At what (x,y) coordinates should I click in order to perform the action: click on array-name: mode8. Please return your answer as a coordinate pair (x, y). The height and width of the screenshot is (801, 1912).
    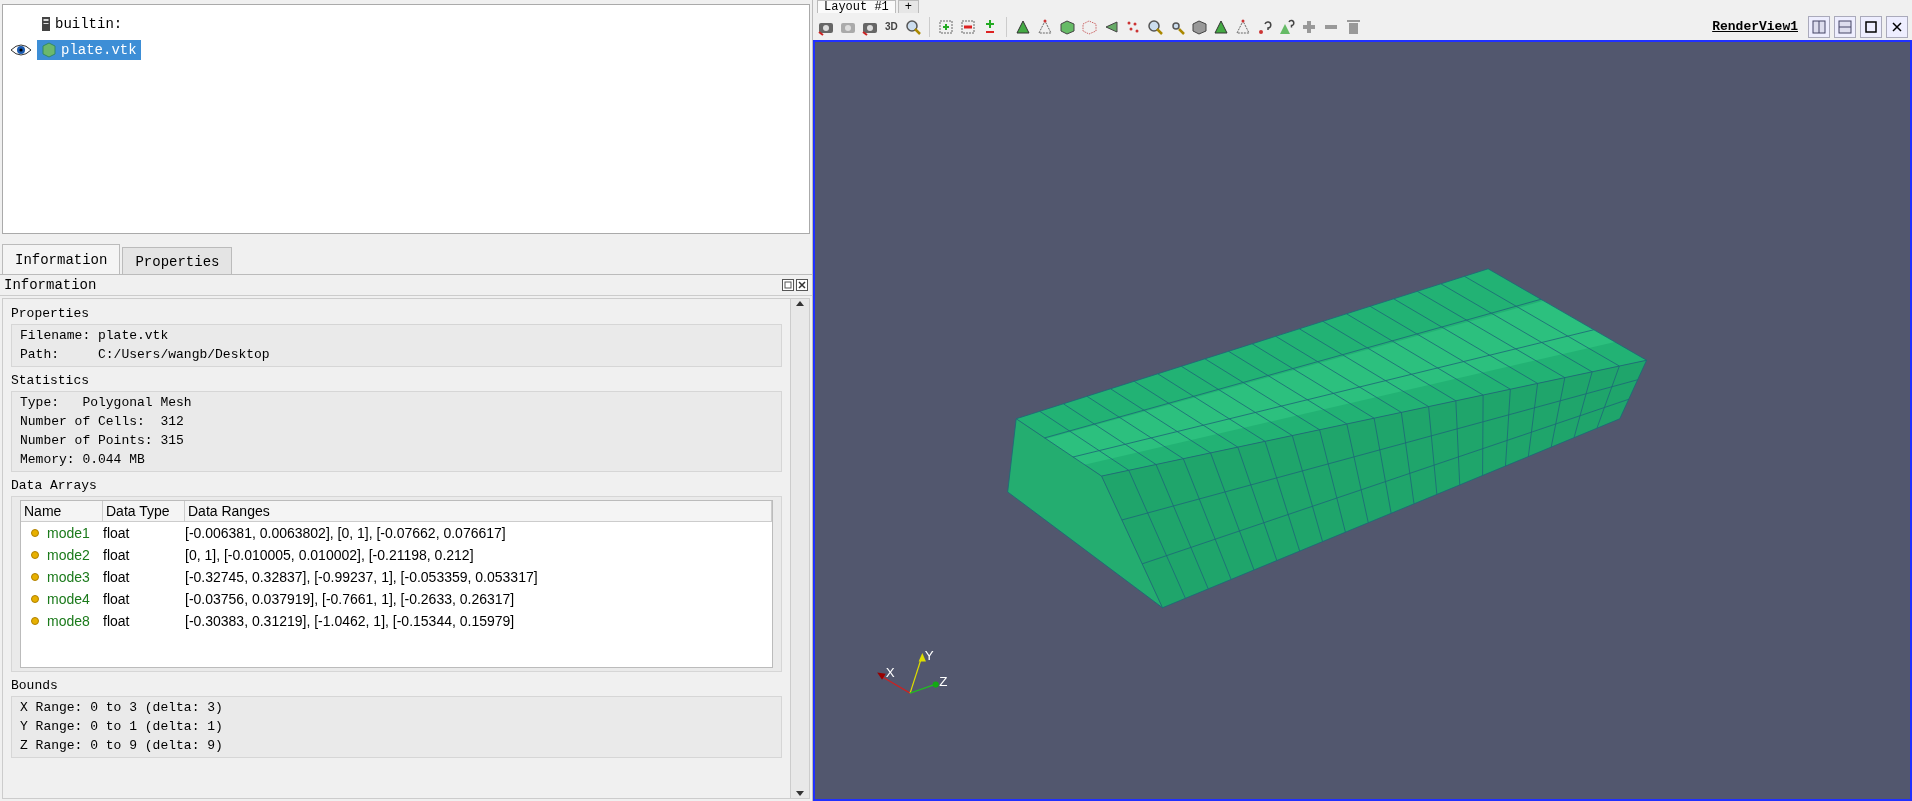
    Looking at the image, I should click on (68, 621).